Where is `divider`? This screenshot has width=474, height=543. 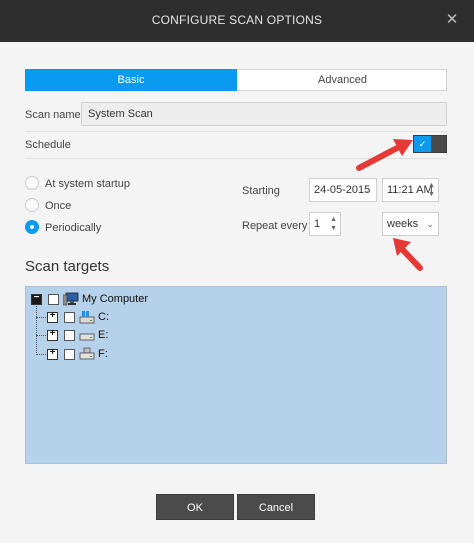 divider is located at coordinates (236, 131).